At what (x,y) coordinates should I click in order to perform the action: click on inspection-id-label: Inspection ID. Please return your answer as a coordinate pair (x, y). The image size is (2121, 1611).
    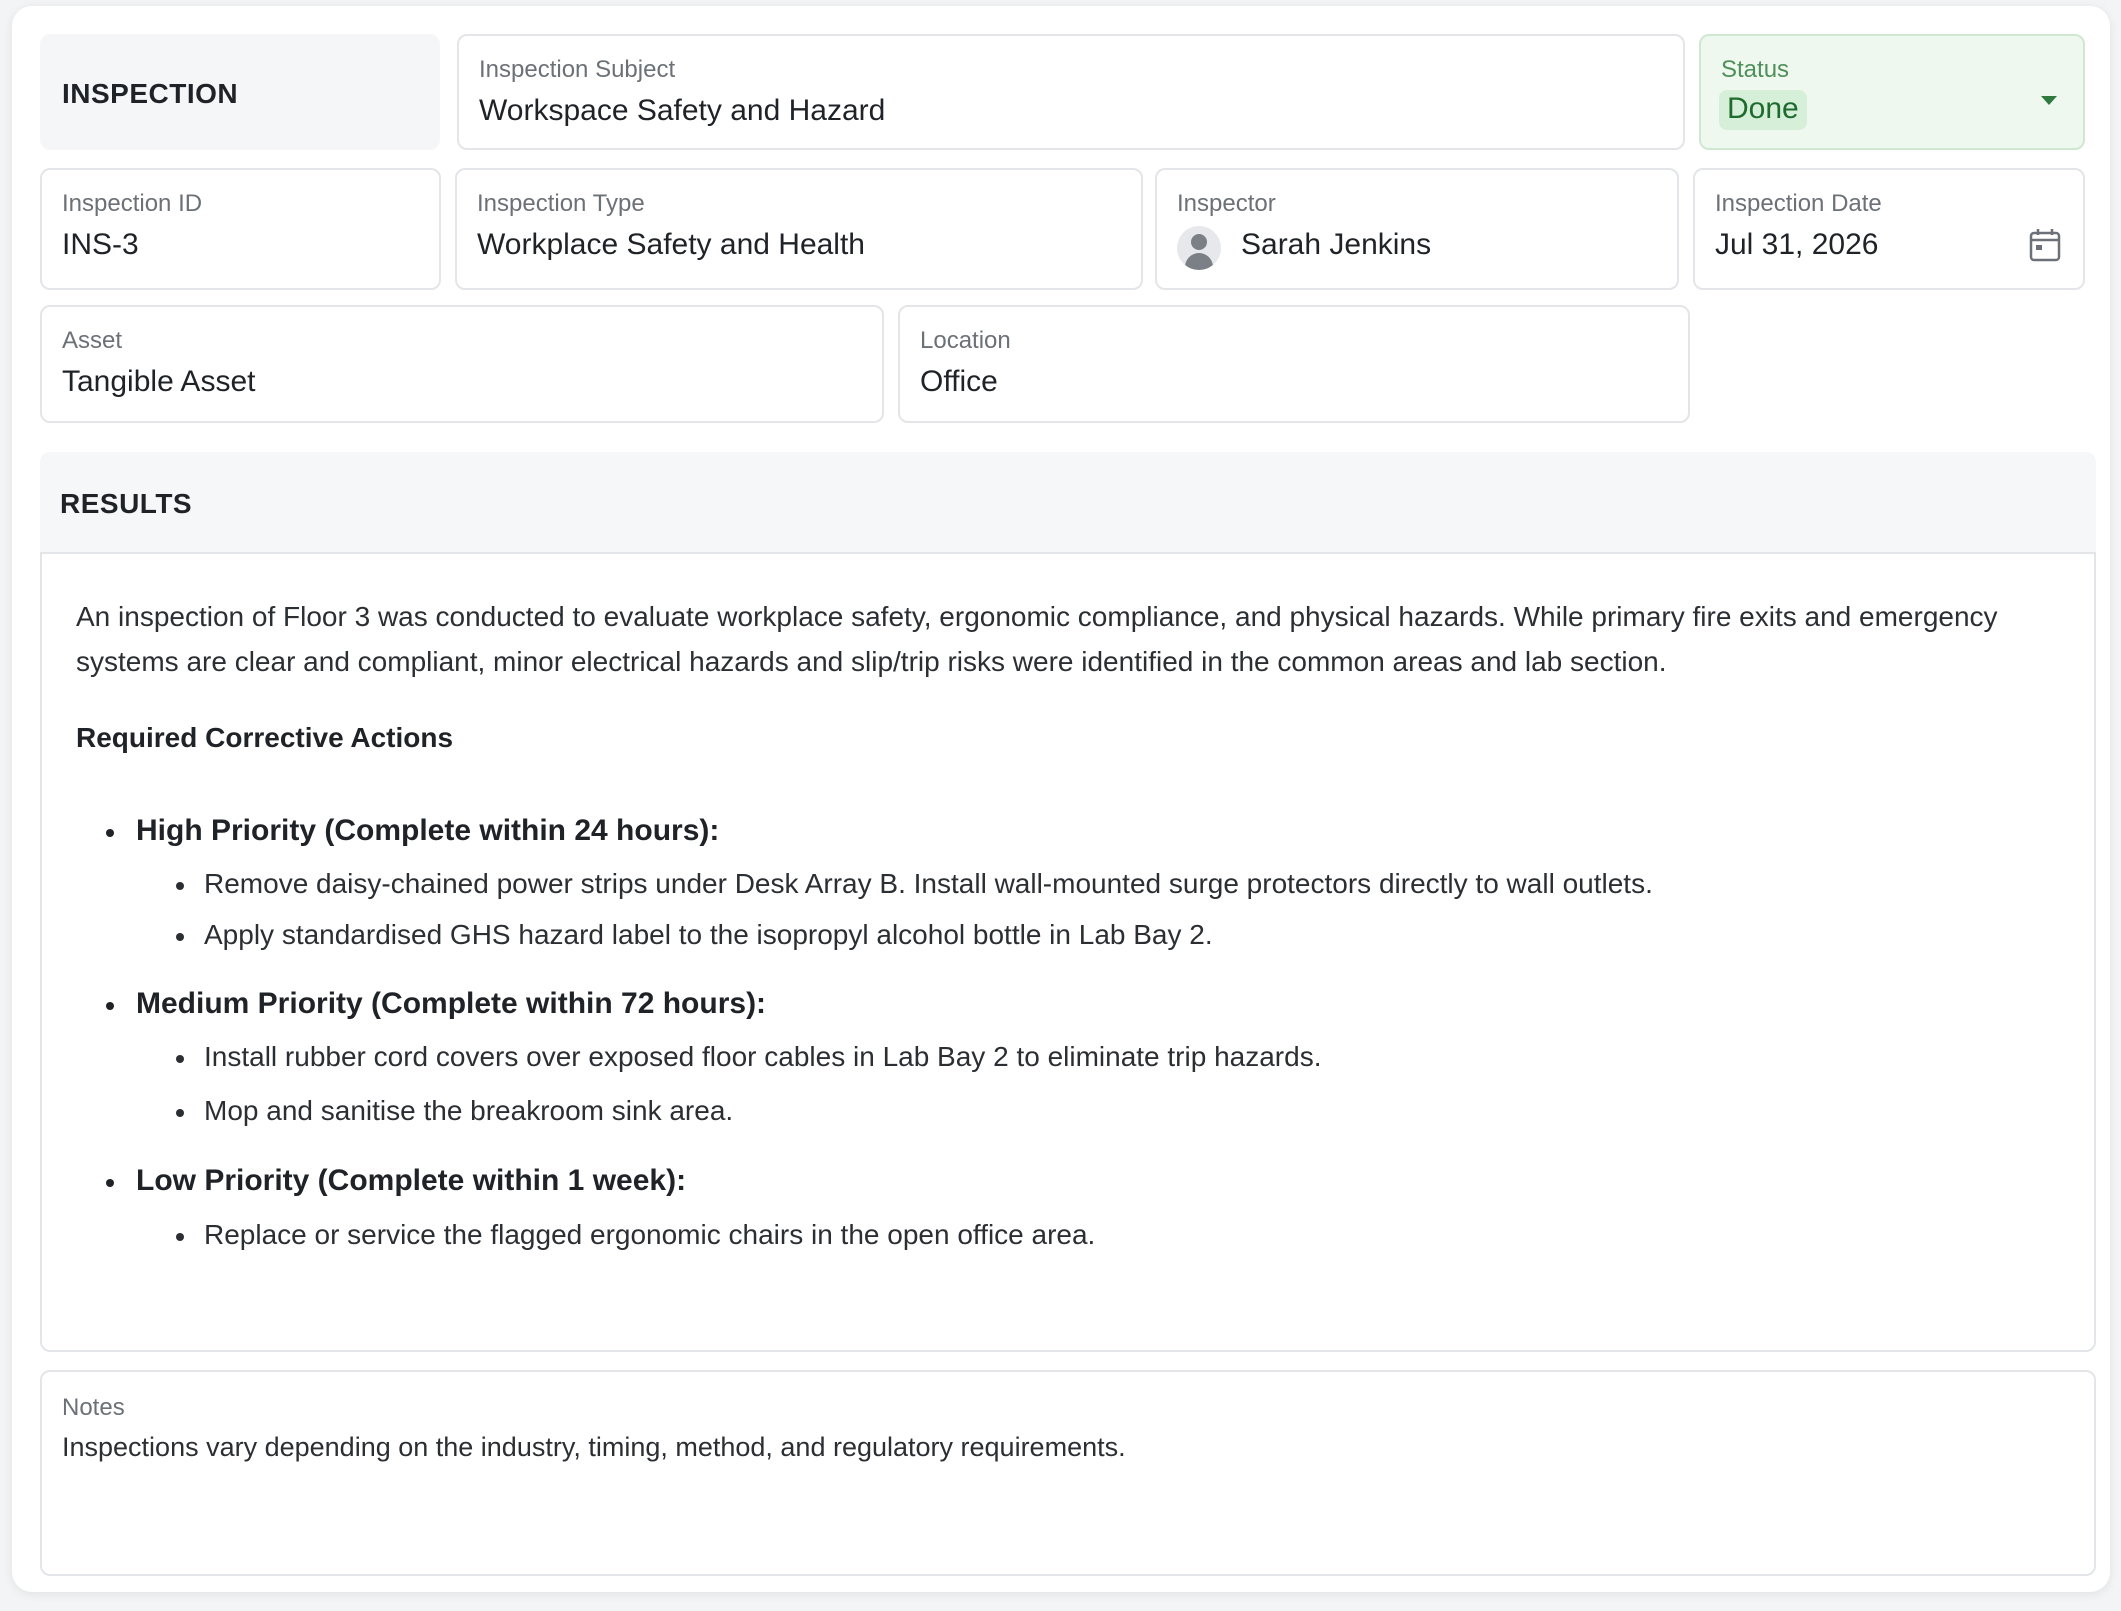
    Looking at the image, I should click on (132, 203).